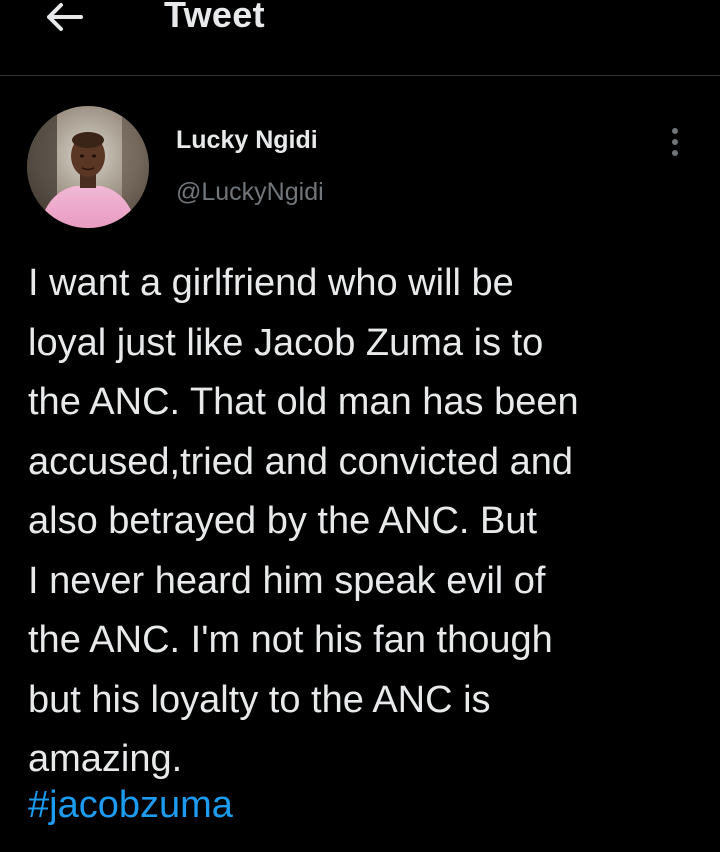 The image size is (720, 852). Describe the element at coordinates (675, 131) in the screenshot. I see `more-vertical-icon` at that location.